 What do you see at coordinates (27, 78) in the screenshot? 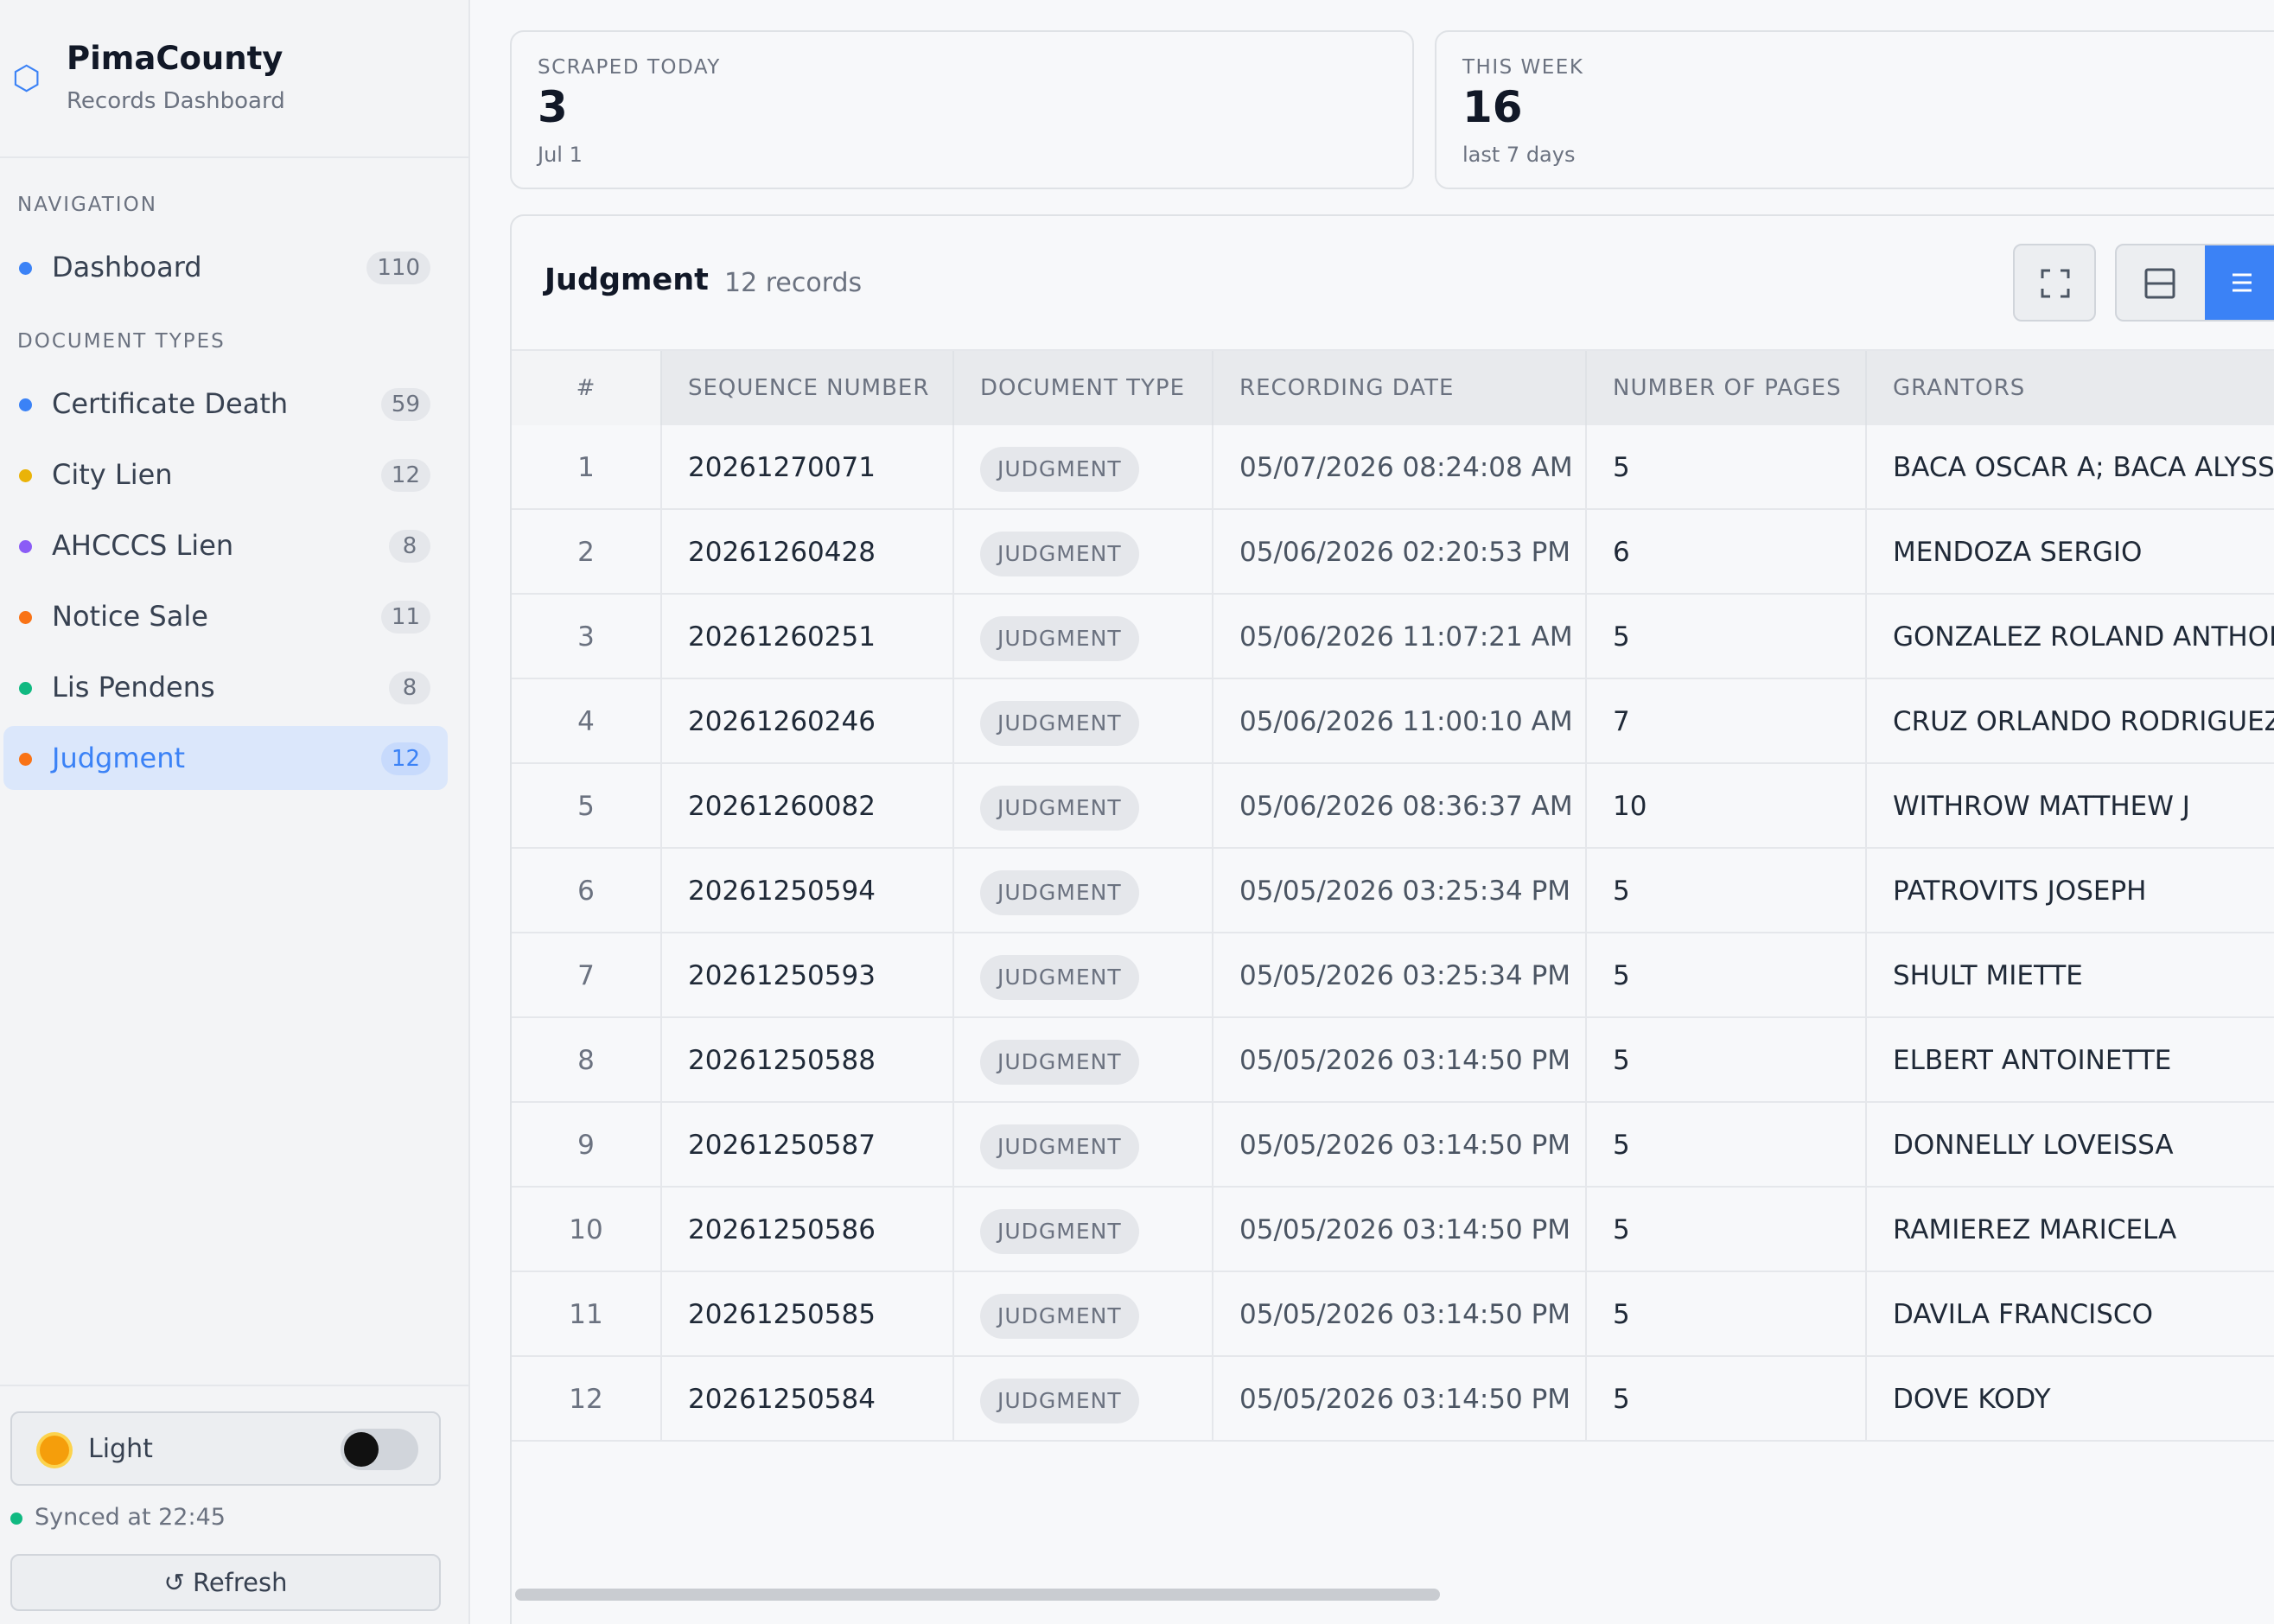
I see `hexagon-icon: ⬡` at bounding box center [27, 78].